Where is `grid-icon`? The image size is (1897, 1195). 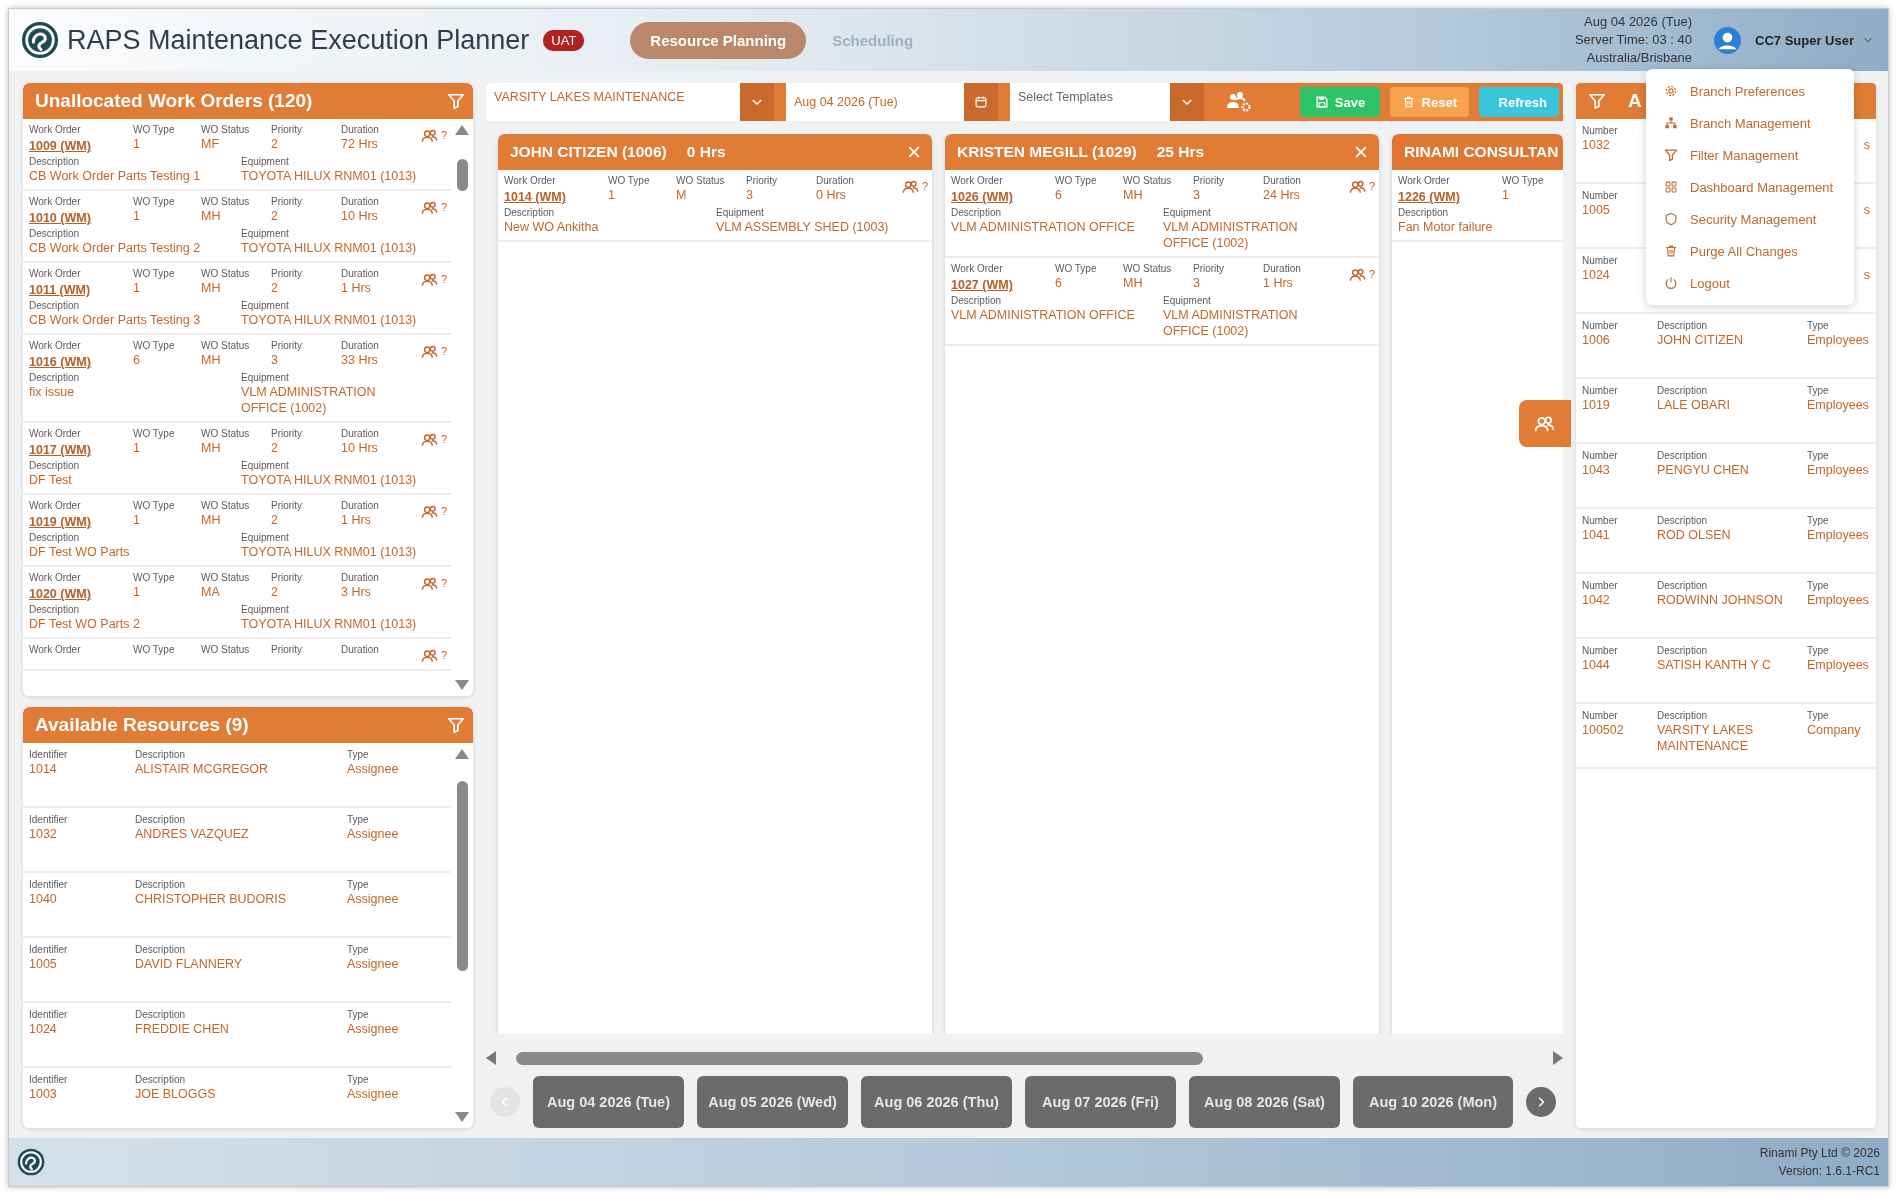 grid-icon is located at coordinates (1671, 187).